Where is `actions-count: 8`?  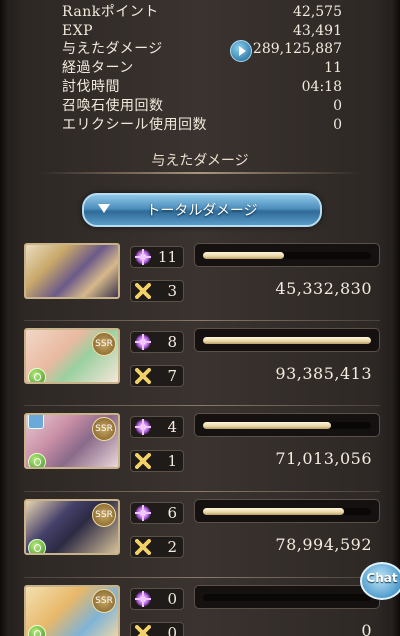
actions-count: 8 is located at coordinates (172, 342).